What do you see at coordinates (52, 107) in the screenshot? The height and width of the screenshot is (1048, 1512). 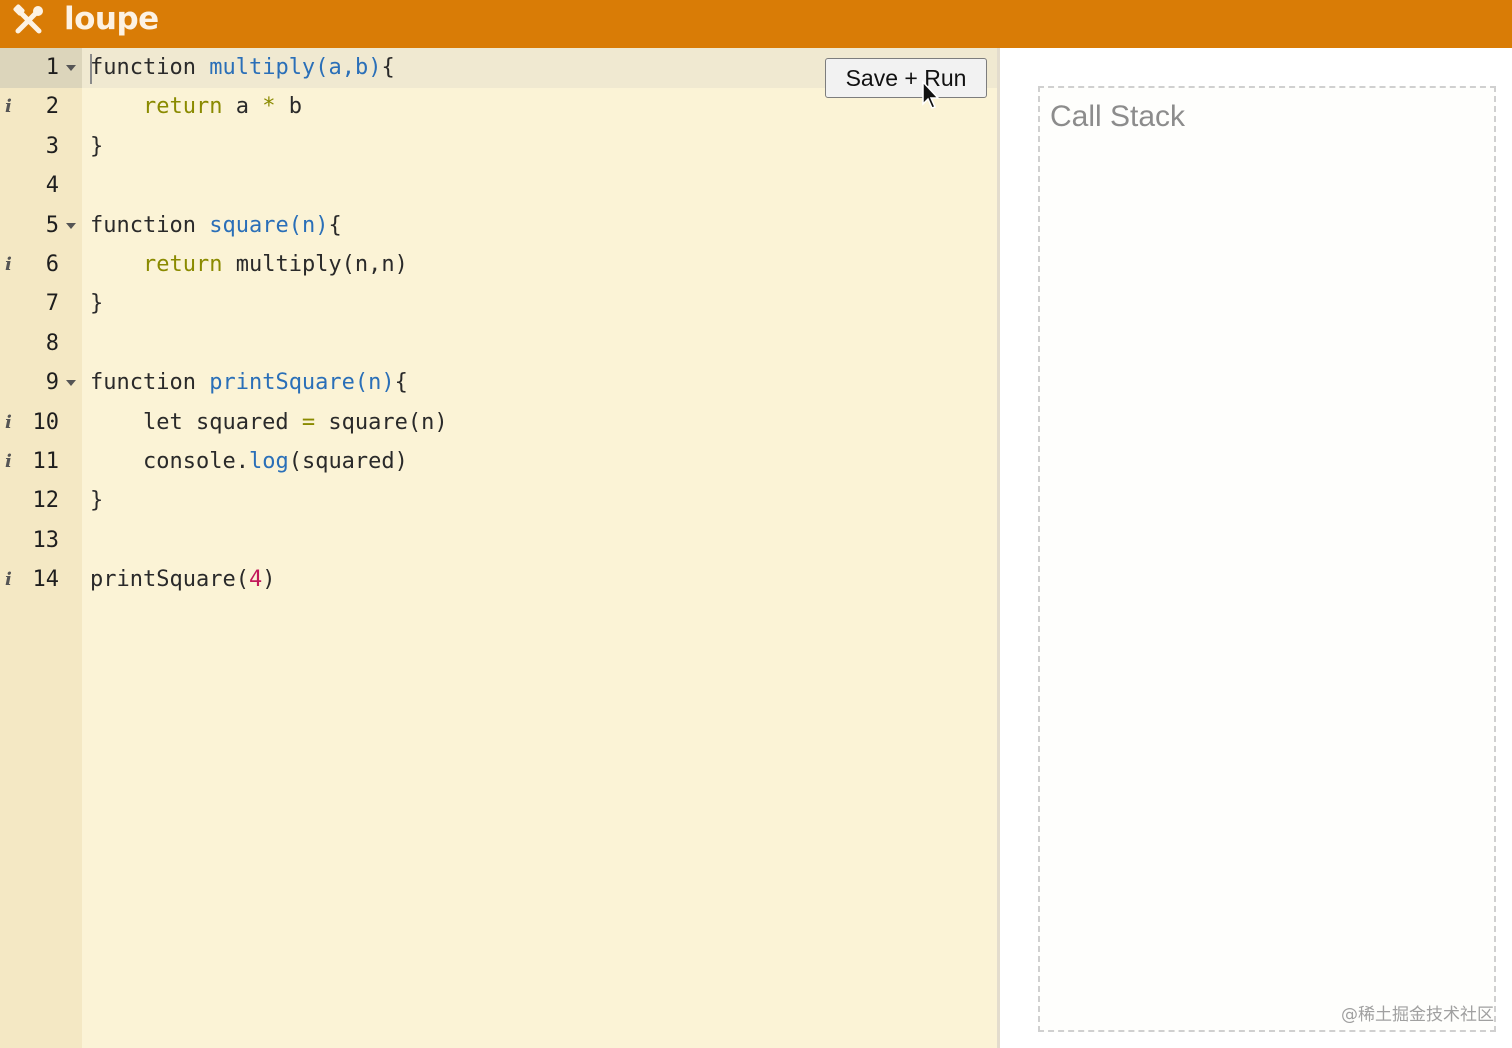 I see `line-number: 2` at bounding box center [52, 107].